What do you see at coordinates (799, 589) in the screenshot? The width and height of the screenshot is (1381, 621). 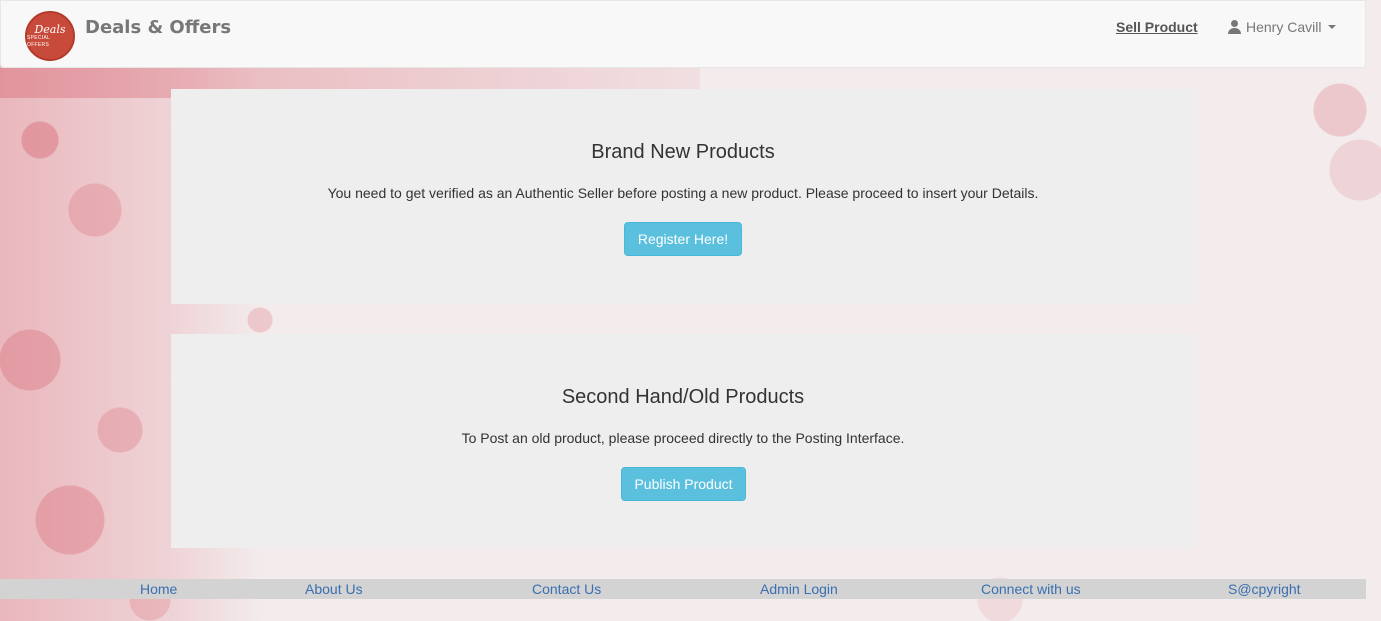 I see `footer-link-admin-login: Admin Login` at bounding box center [799, 589].